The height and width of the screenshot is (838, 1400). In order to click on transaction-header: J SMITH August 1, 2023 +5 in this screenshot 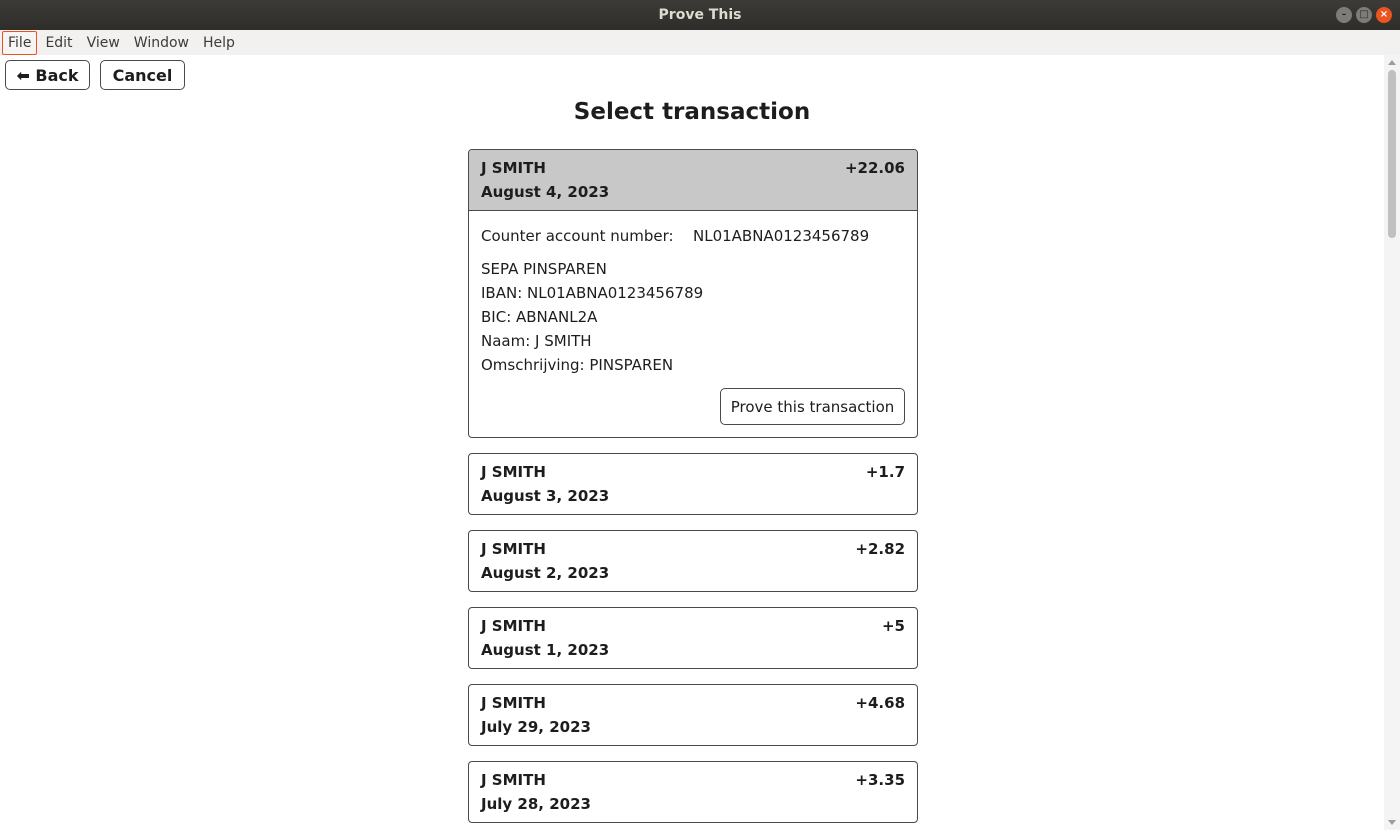, I will do `click(693, 638)`.